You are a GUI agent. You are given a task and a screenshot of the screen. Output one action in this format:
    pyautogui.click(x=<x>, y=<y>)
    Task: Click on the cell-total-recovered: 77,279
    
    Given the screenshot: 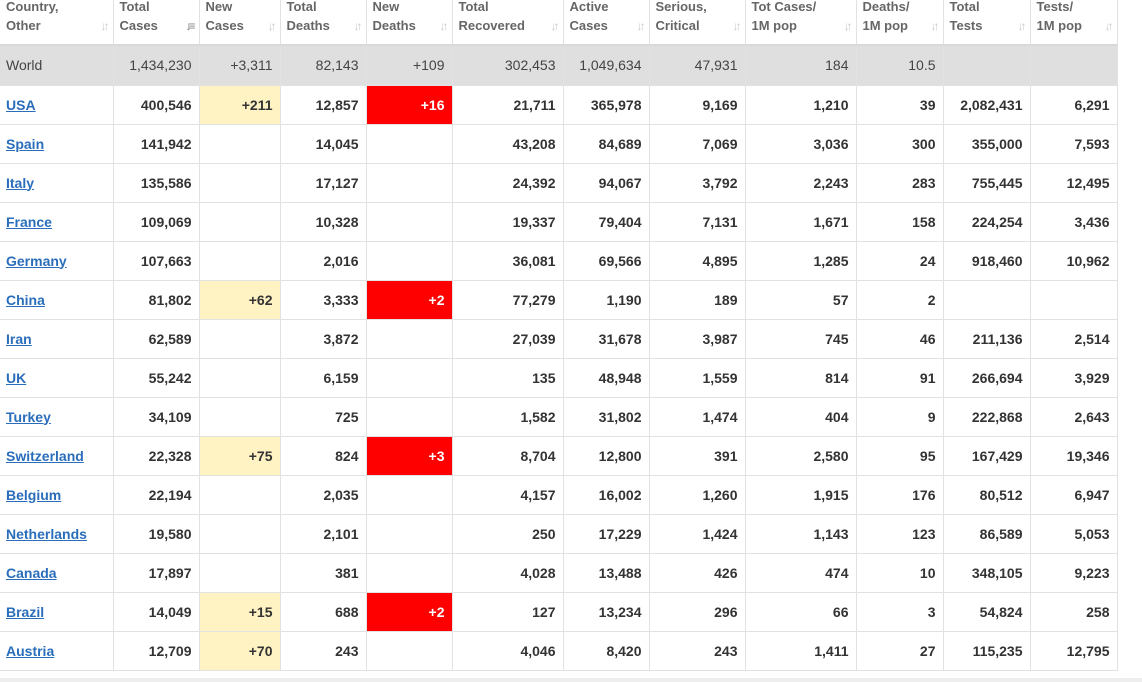 What is the action you would take?
    pyautogui.click(x=508, y=300)
    